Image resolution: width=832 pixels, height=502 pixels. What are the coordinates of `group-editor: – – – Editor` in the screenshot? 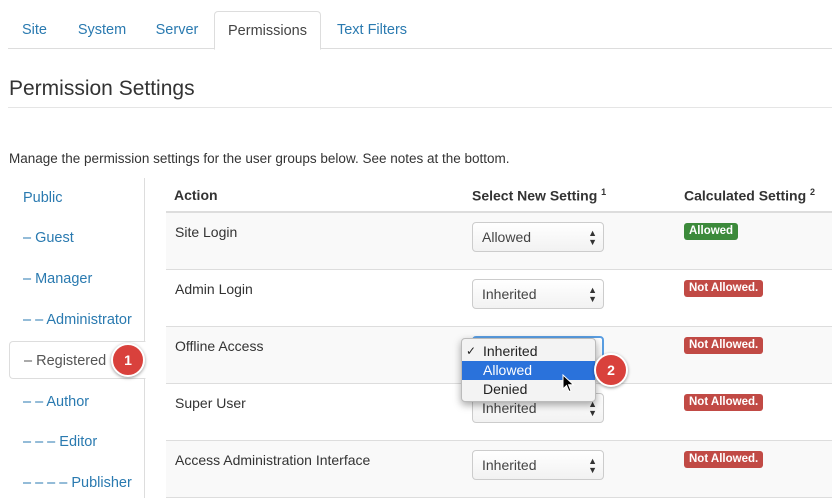 It's located at (77, 442).